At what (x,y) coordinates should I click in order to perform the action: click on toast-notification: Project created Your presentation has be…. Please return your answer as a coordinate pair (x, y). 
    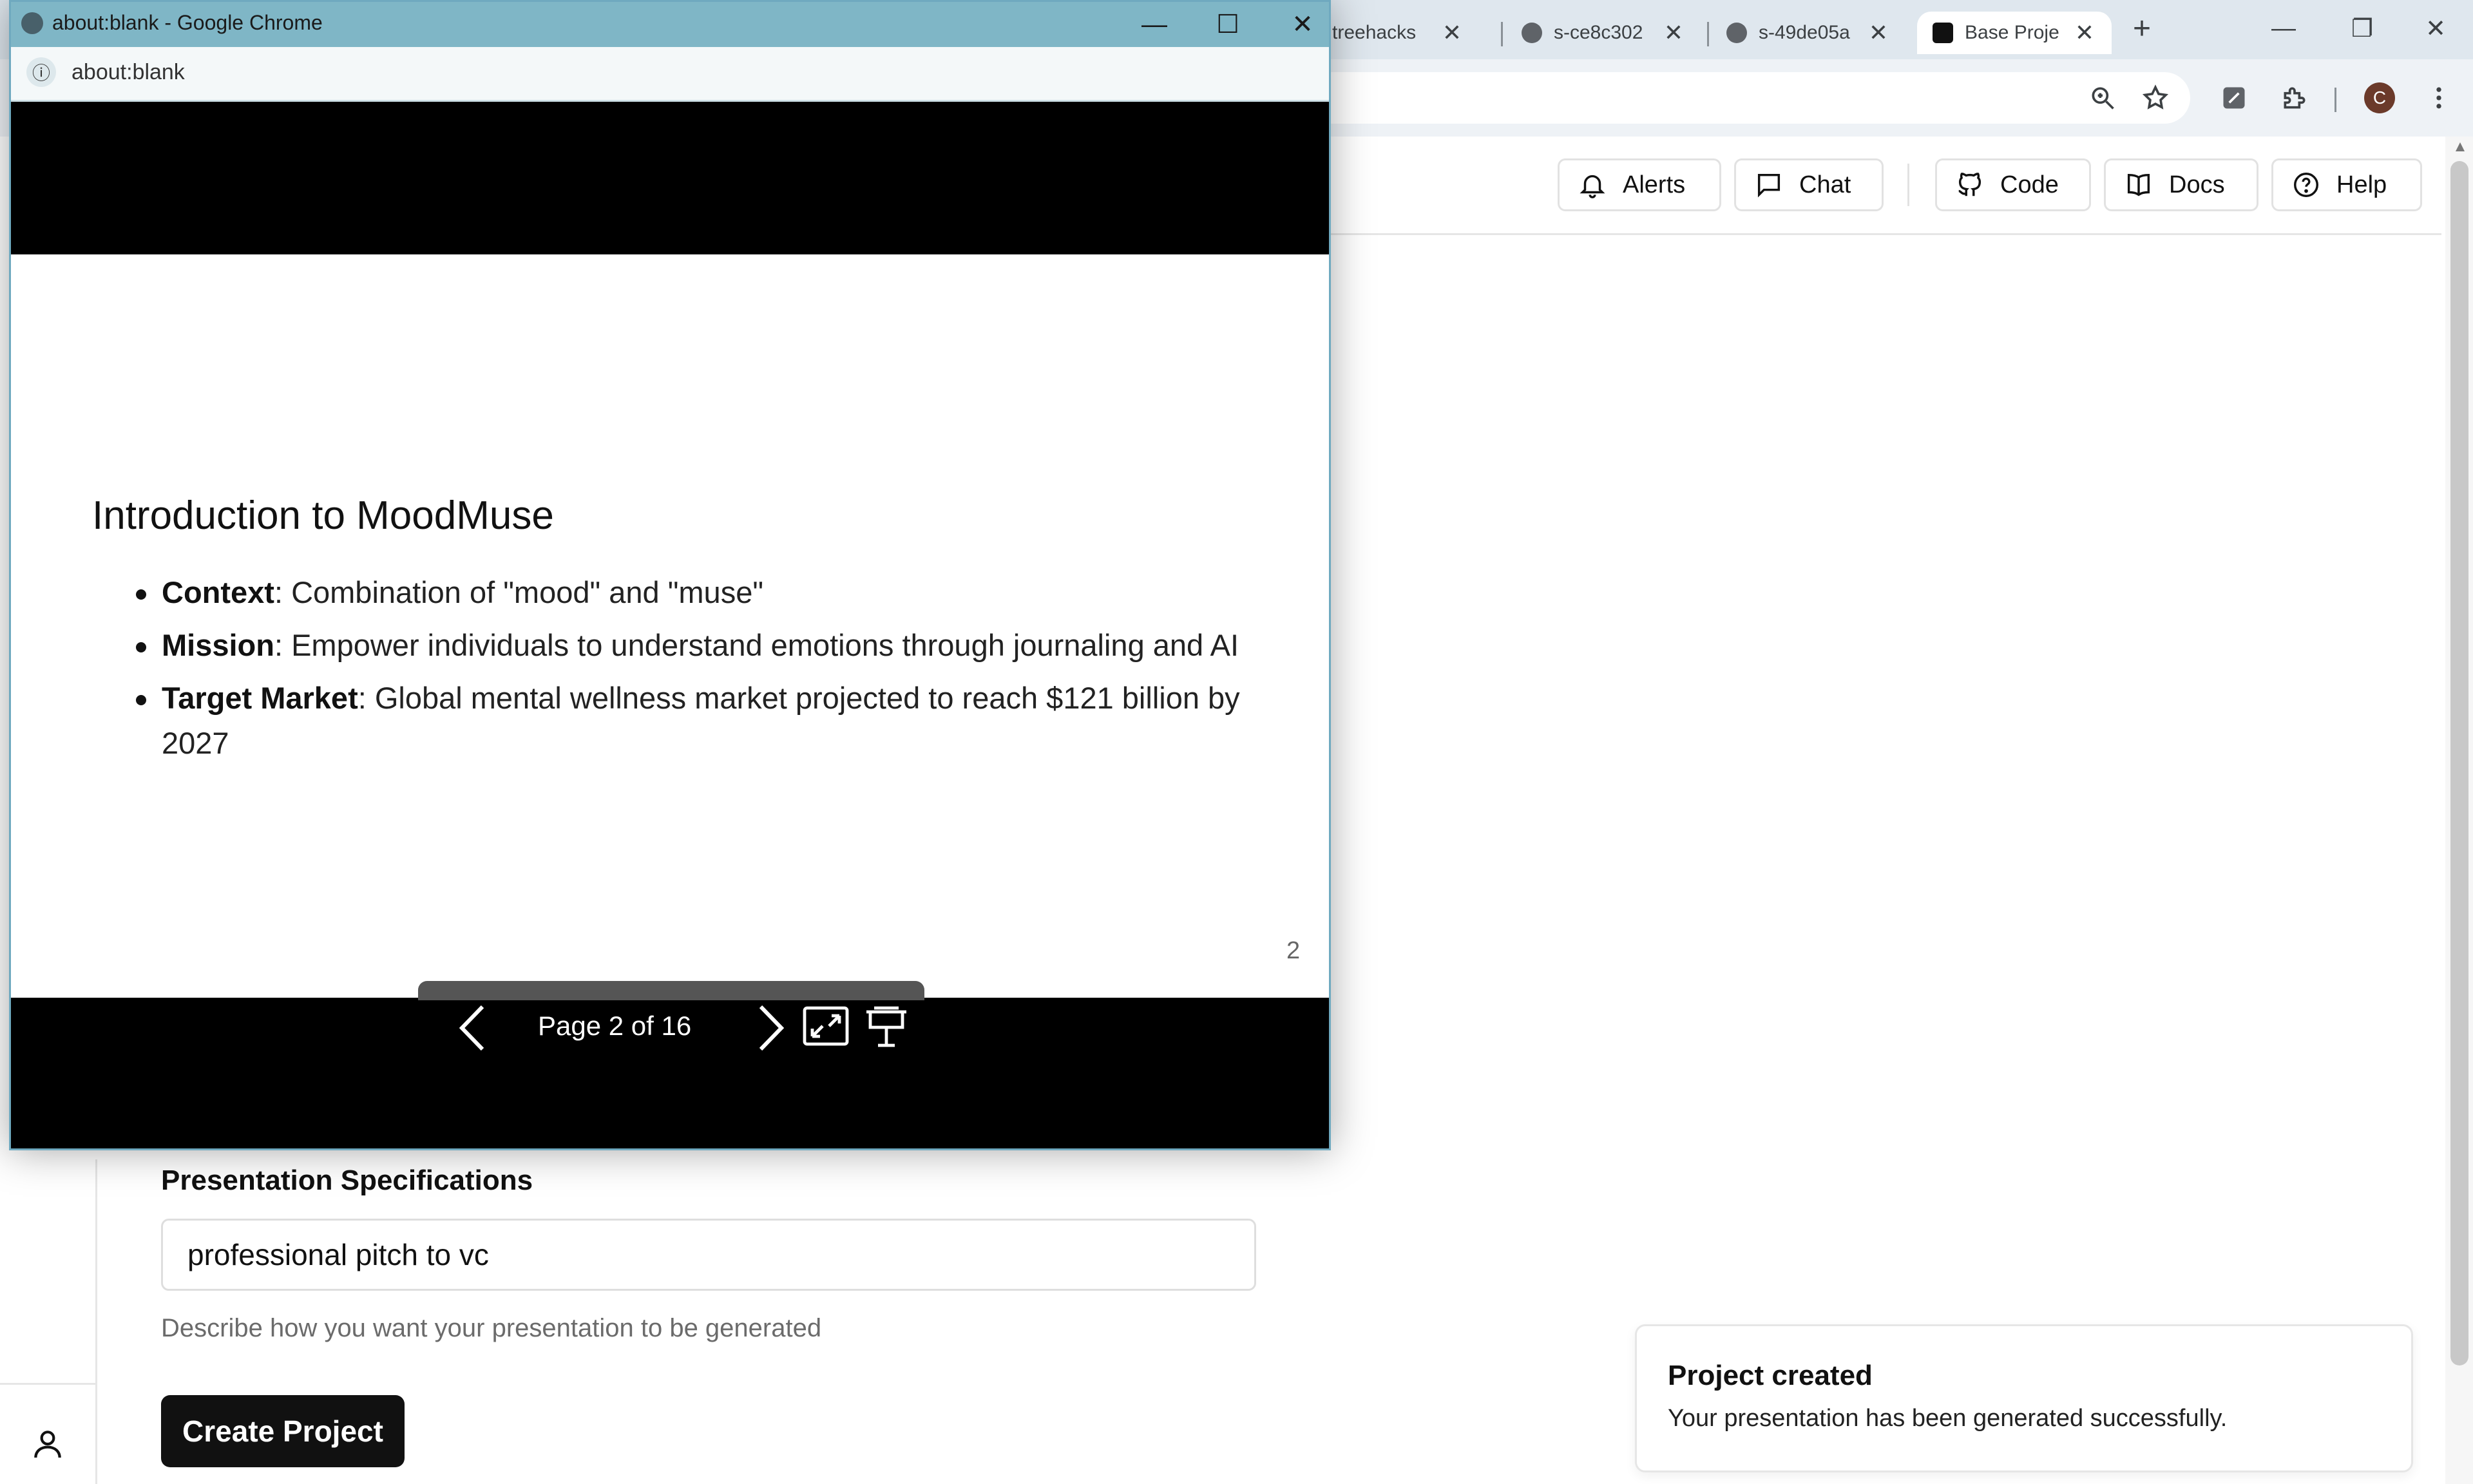
    Looking at the image, I should click on (2024, 1398).